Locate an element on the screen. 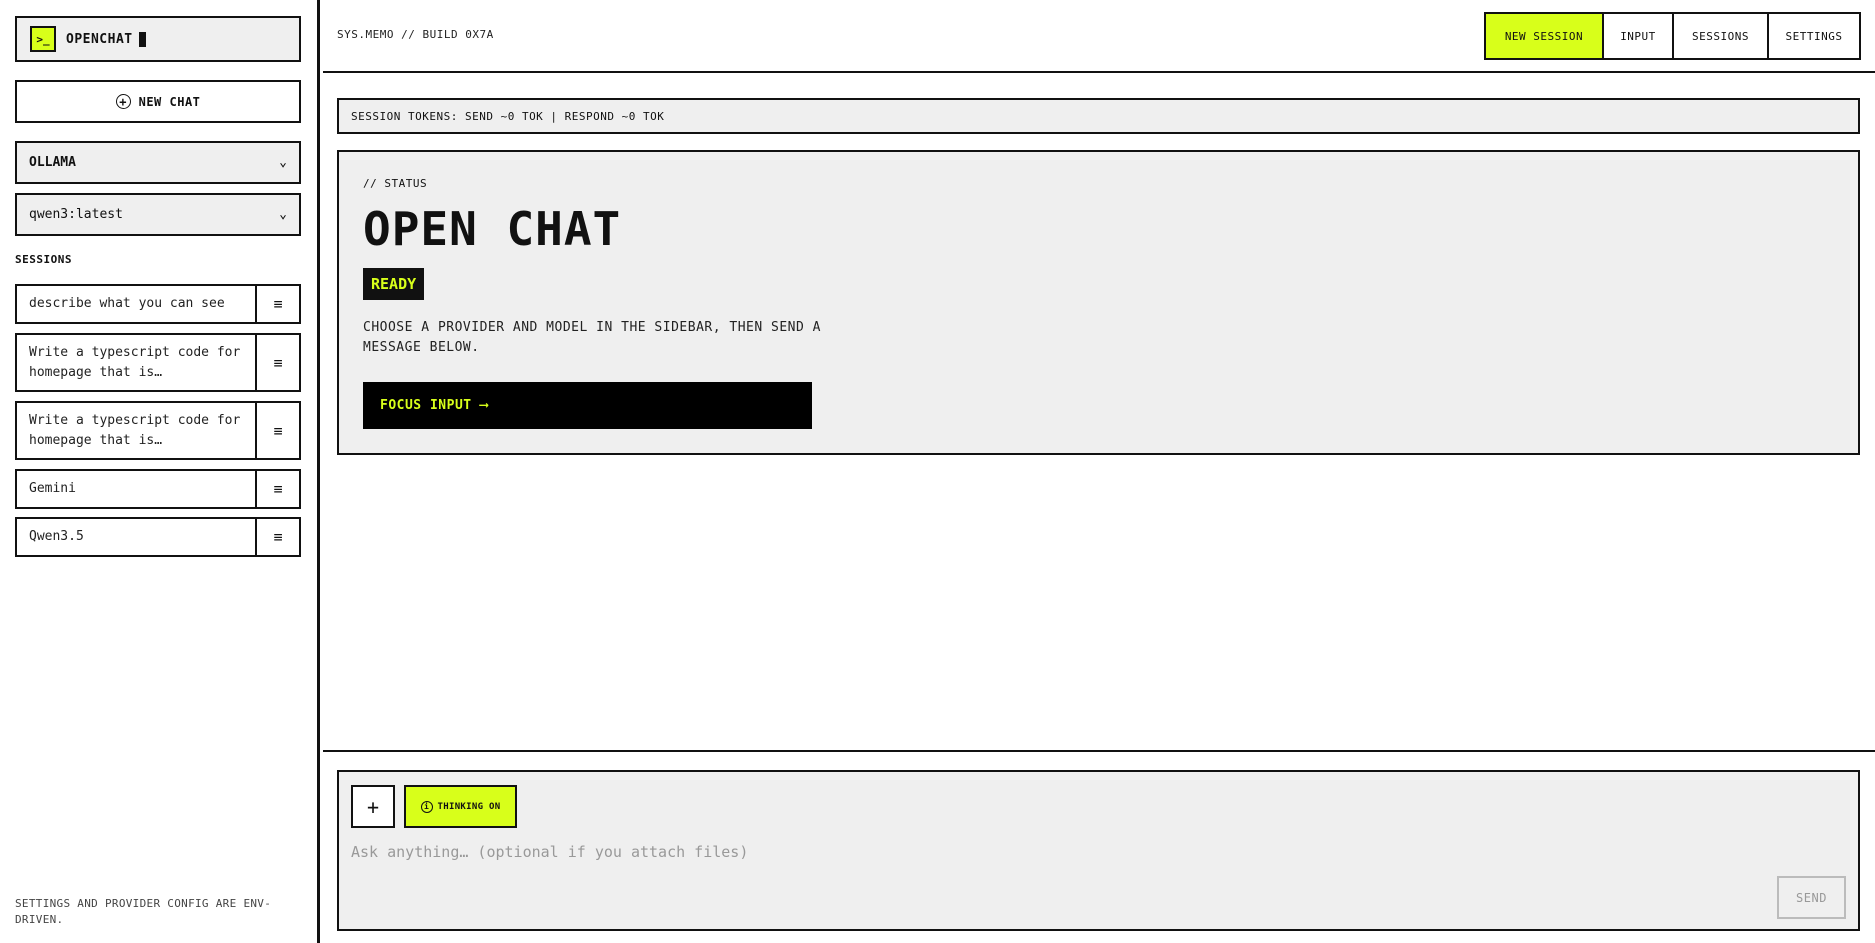 This screenshot has height=943, width=1875. thinking-toggle: i THINKING ON is located at coordinates (460, 806).